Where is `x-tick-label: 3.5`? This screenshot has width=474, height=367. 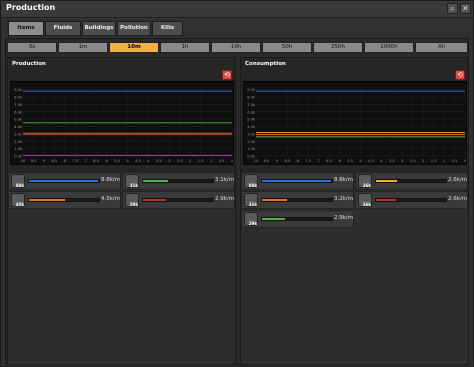
x-tick-label: 3.5 is located at coordinates (392, 161).